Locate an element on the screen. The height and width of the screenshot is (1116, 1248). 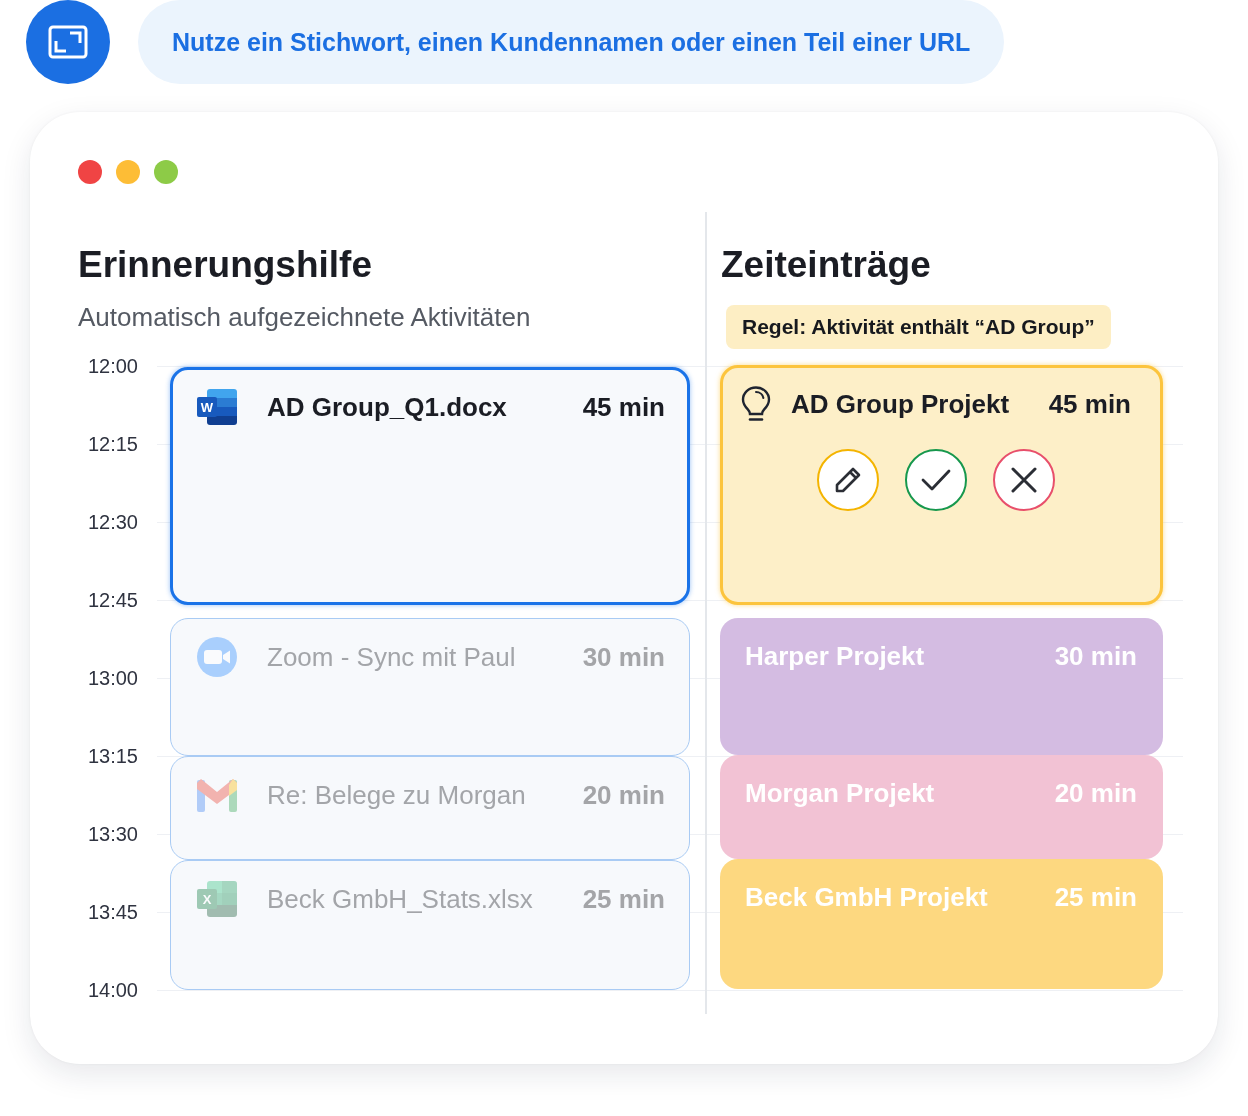
activity-duration: 30 min is located at coordinates (623, 657).